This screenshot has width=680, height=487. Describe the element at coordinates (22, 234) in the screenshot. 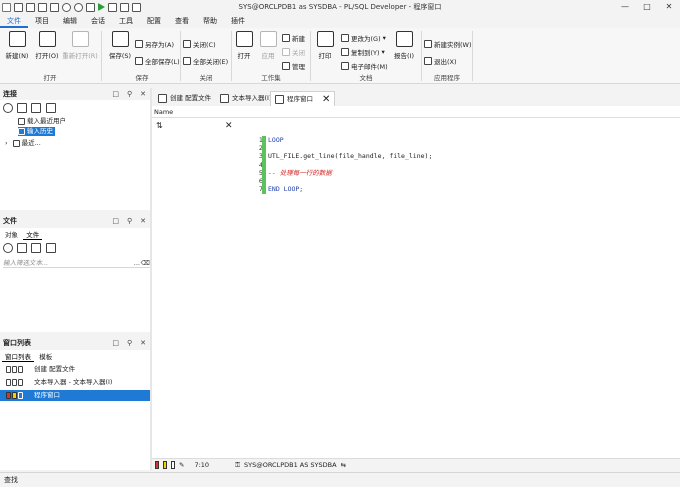

I see `files-tabs: 对象 文件` at that location.